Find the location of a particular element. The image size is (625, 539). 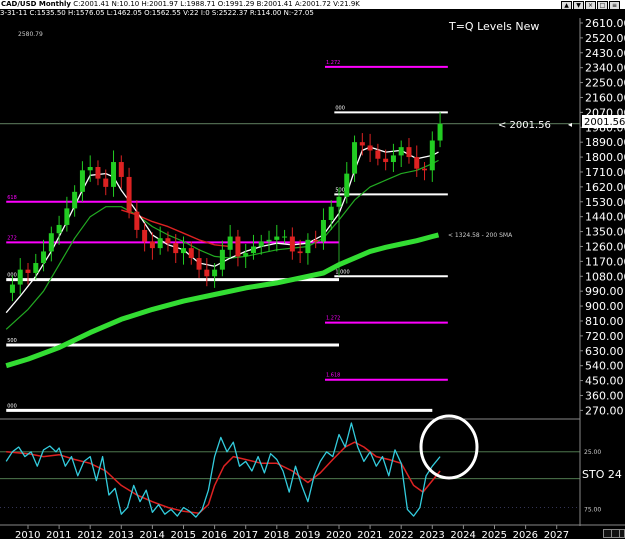

x-tick-label: 2022 is located at coordinates (400, 534).